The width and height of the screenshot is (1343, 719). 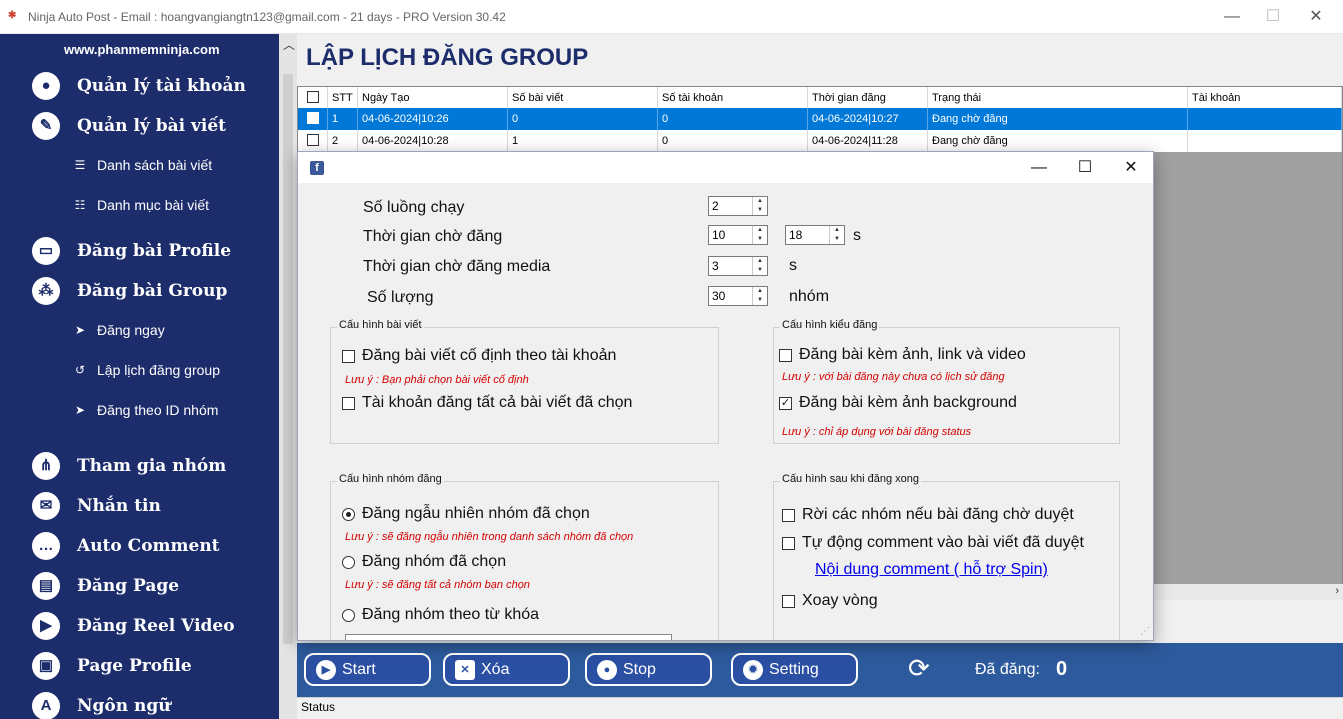 What do you see at coordinates (733, 98) in the screenshot?
I see `column-header: Số tài khoản` at bounding box center [733, 98].